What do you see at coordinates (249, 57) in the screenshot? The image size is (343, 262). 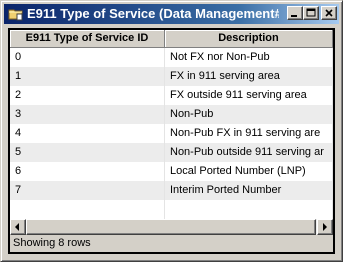 I see `cell-description: Not FX nor Non-Pub` at bounding box center [249, 57].